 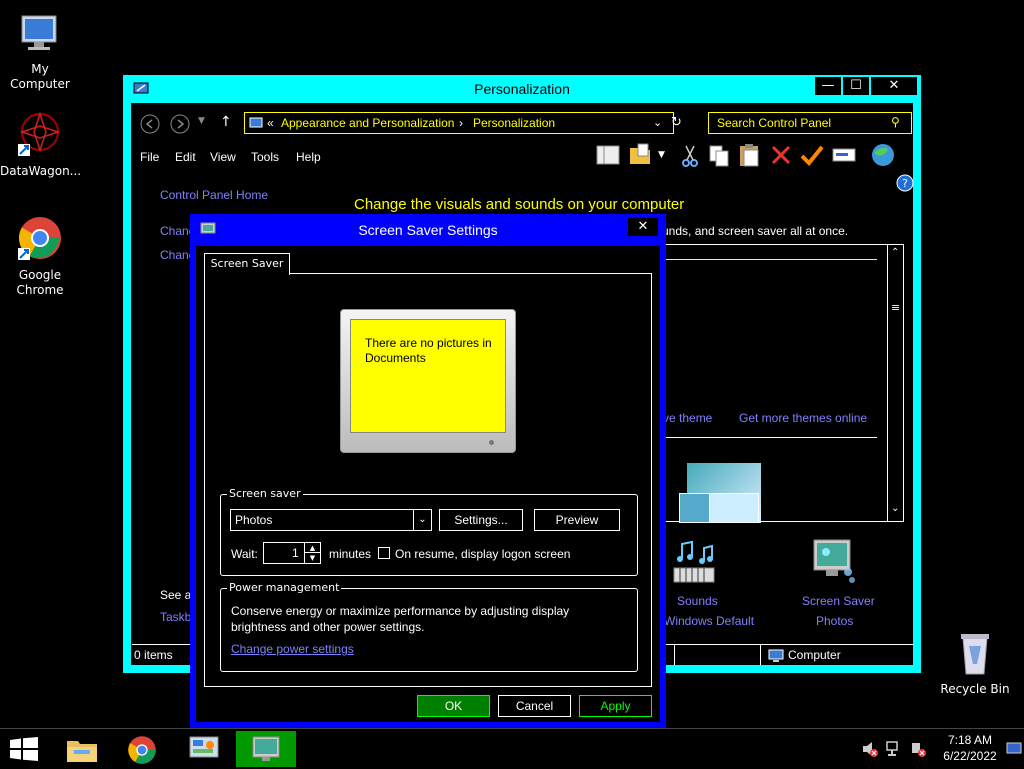 I want to click on menu-view: View, so click(x=223, y=157).